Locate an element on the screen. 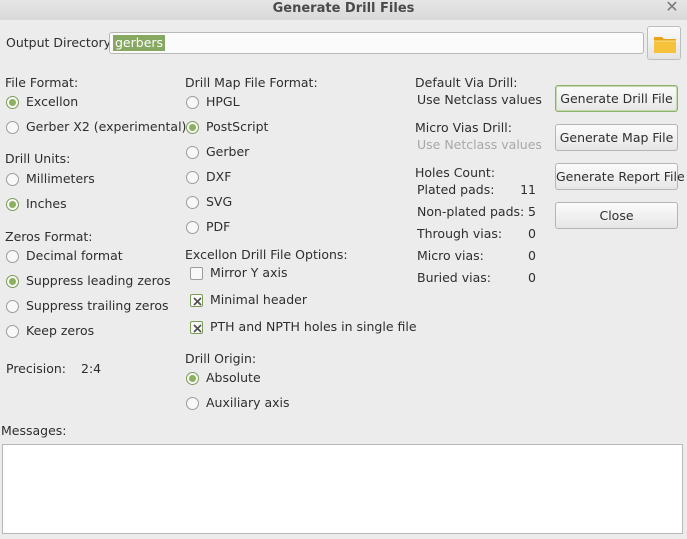 This screenshot has width=687, height=539. output-directory-input: gerbers is located at coordinates (376, 43).